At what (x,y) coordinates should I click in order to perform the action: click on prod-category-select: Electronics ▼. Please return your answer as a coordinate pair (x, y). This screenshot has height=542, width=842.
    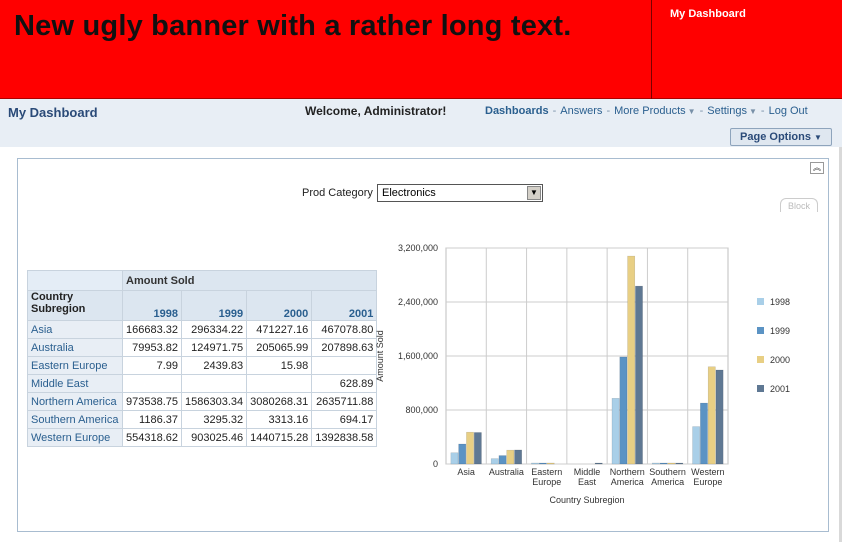
    Looking at the image, I should click on (460, 193).